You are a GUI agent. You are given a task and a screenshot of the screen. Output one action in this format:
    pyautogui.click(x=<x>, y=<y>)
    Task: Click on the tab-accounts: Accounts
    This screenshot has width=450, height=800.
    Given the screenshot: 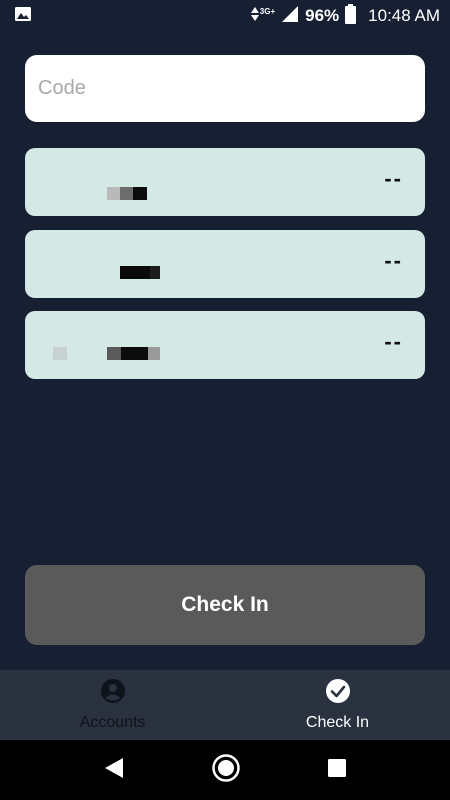 What is the action you would take?
    pyautogui.click(x=112, y=705)
    